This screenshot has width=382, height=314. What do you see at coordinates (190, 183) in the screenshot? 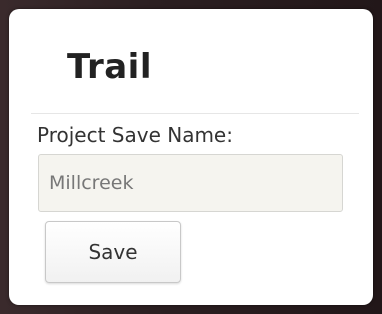
I see `project-save-name-input` at bounding box center [190, 183].